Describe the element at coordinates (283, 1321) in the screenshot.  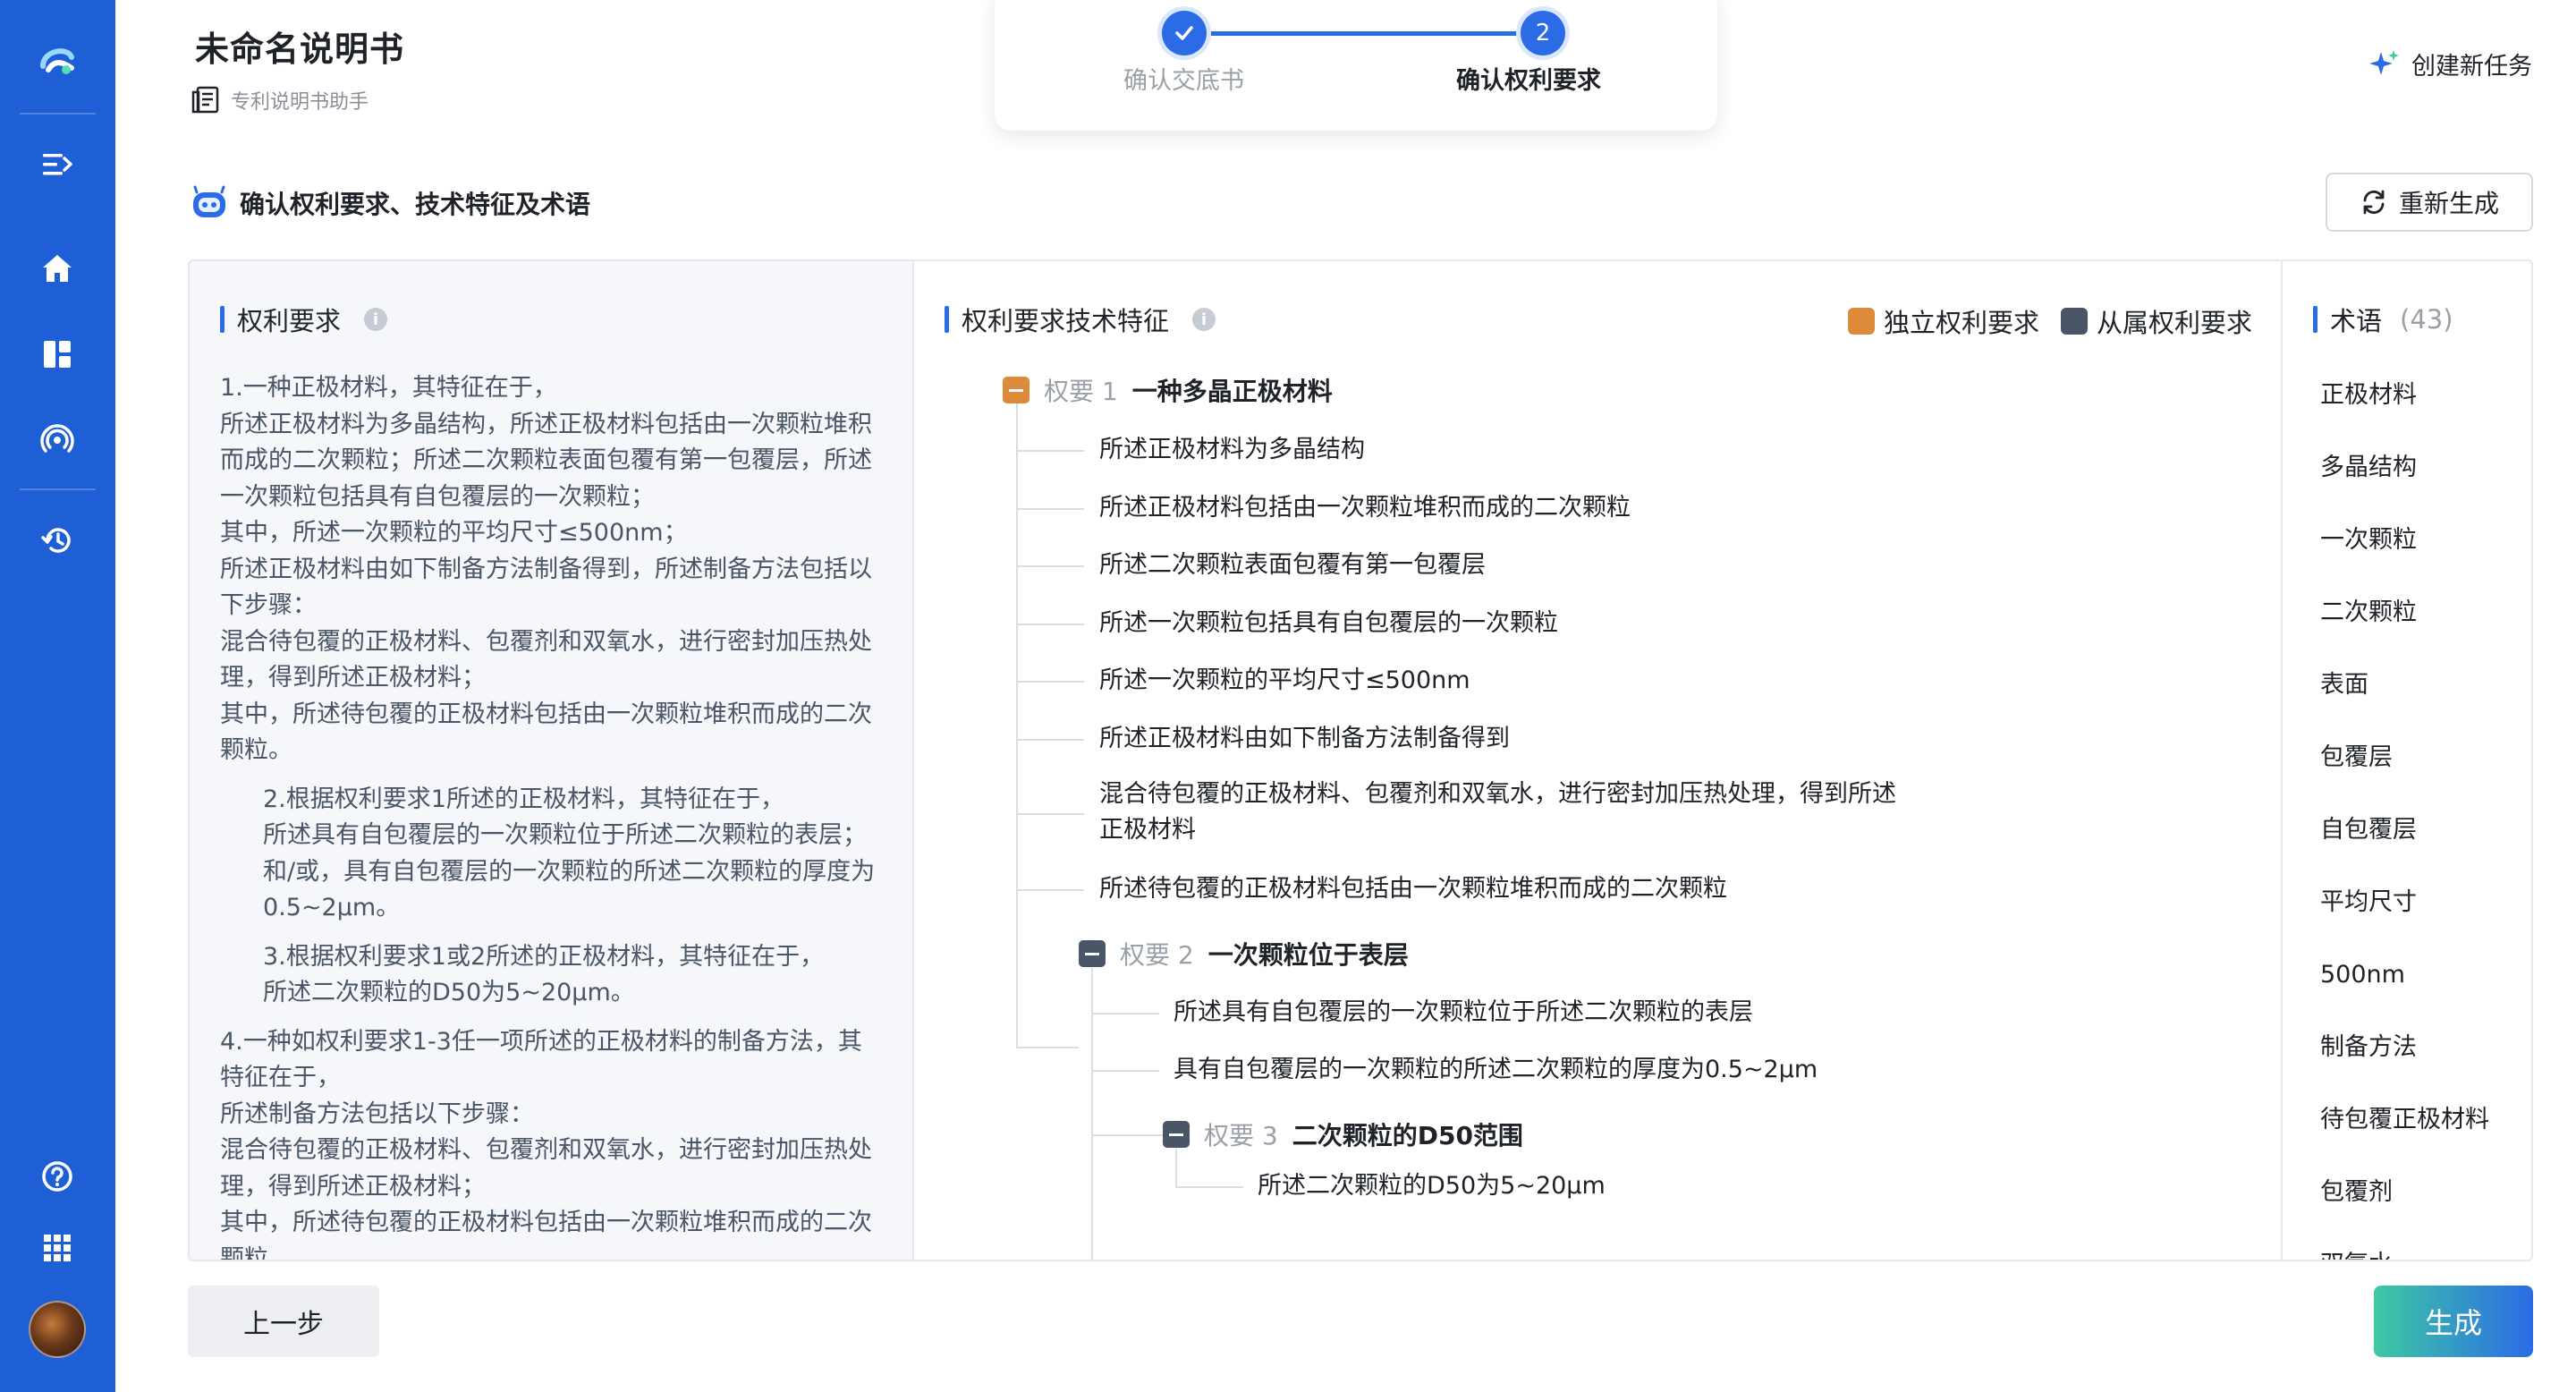
I see `previous-step-button: 上一步` at that location.